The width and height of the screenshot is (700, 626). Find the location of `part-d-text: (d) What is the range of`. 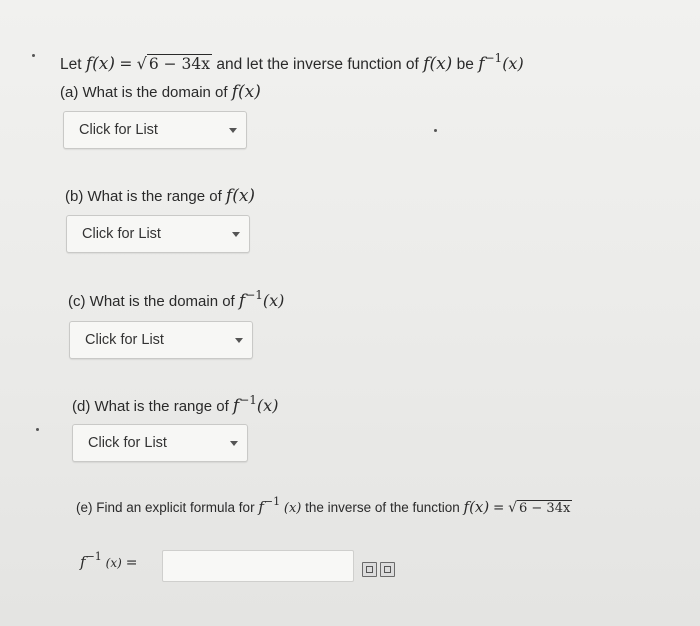

part-d-text: (d) What is the range of is located at coordinates (150, 406).